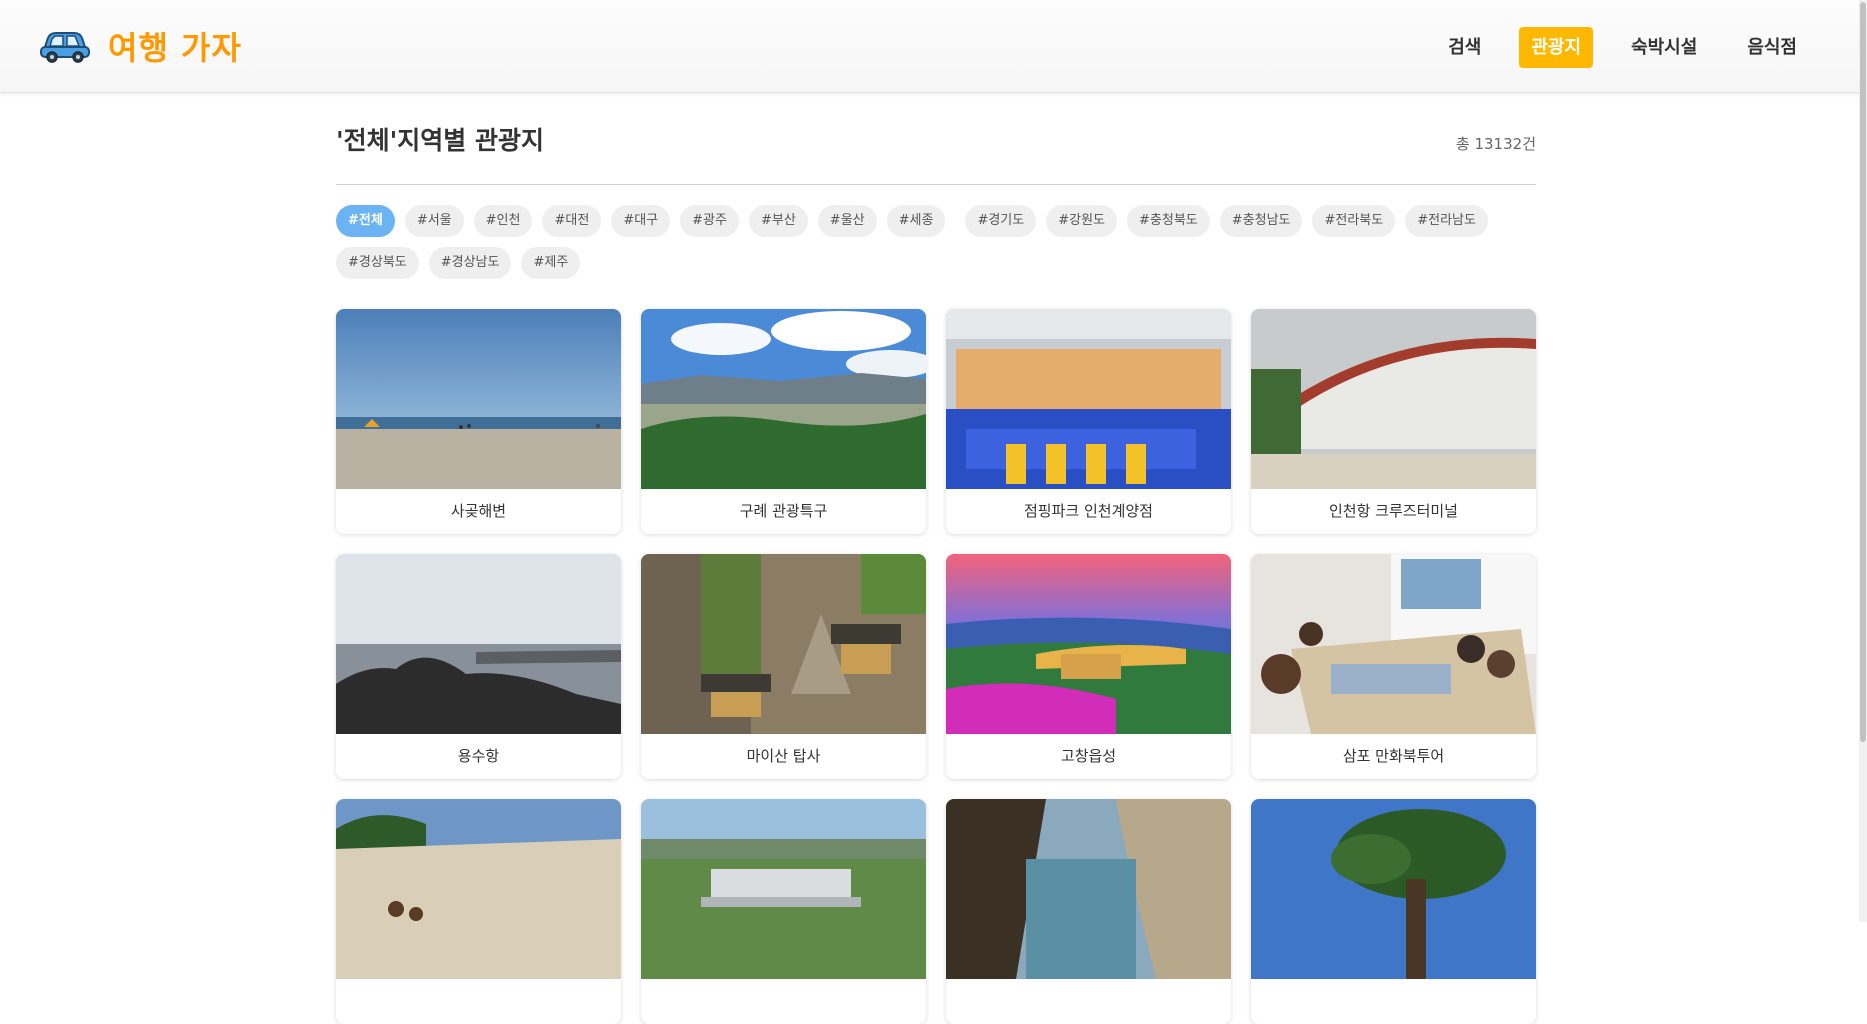  I want to click on tag-jeonbuk: #전라북도, so click(1354, 221).